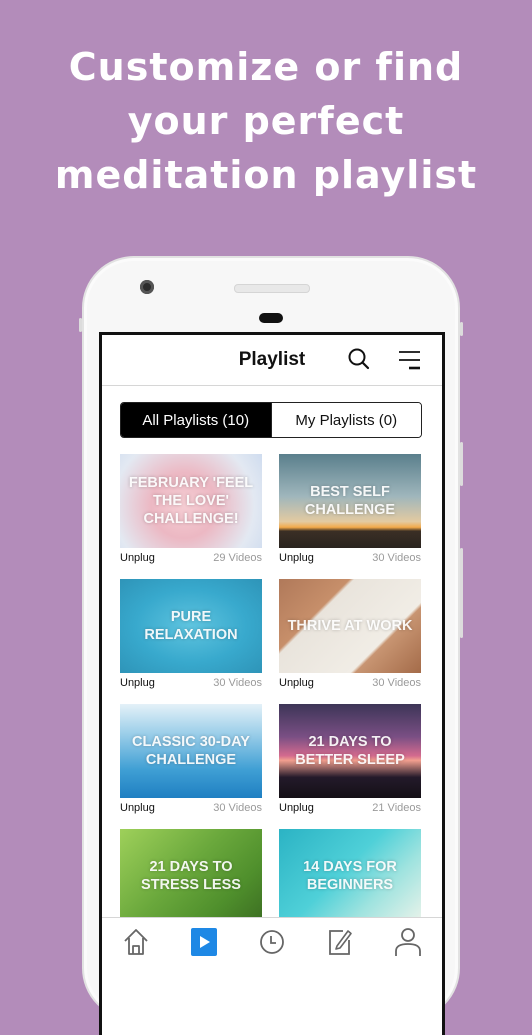 The width and height of the screenshot is (532, 1035). I want to click on page-title: Playlist, so click(272, 359).